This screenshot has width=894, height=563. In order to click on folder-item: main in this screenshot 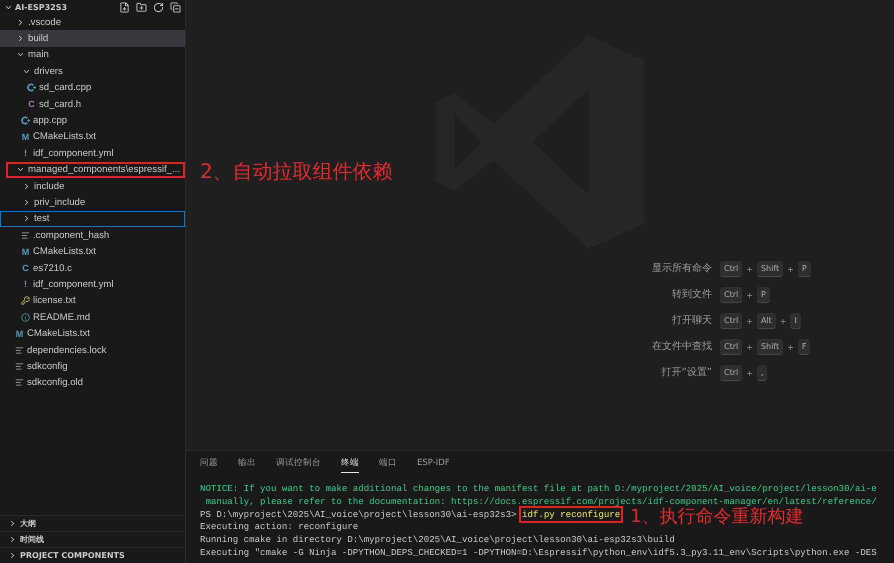, I will do `click(92, 55)`.